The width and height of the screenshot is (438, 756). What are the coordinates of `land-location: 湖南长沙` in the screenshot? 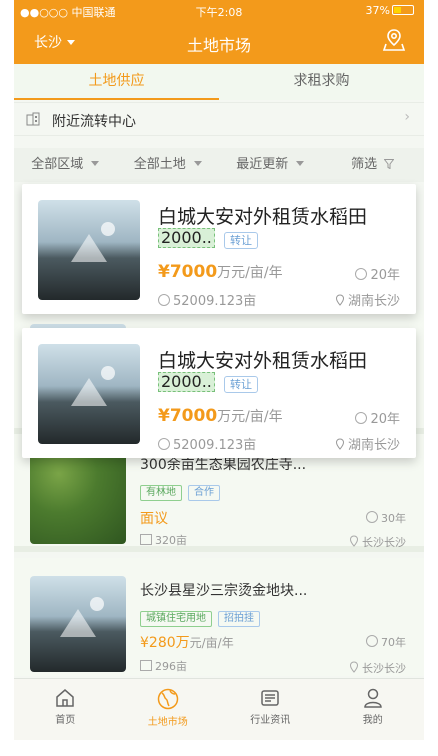 It's located at (367, 299).